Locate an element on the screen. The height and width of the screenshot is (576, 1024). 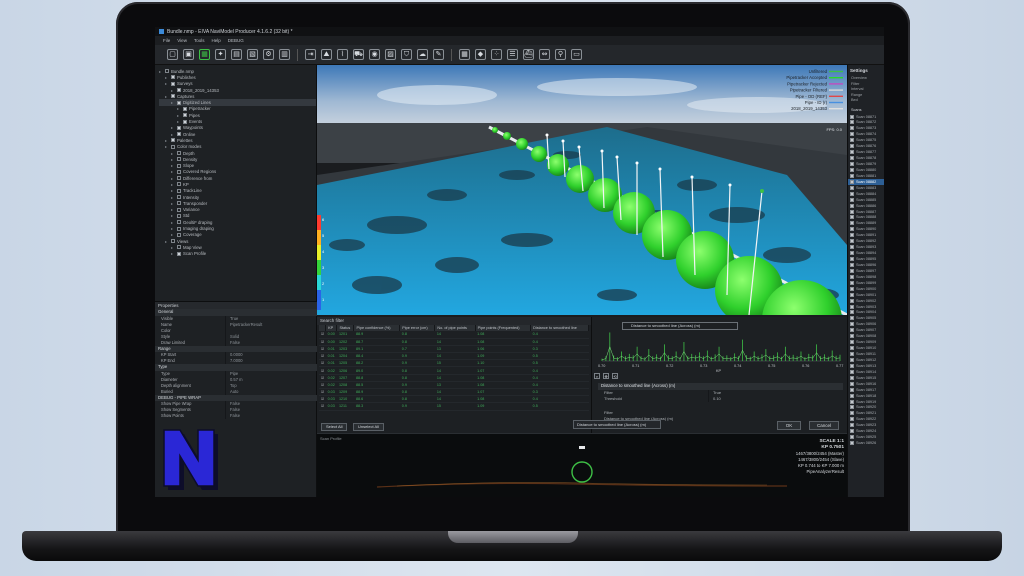
table-row: ☑ 0.00 1202 88.7 0.8 14 1.08 0.4 is located at coordinates (454, 342).